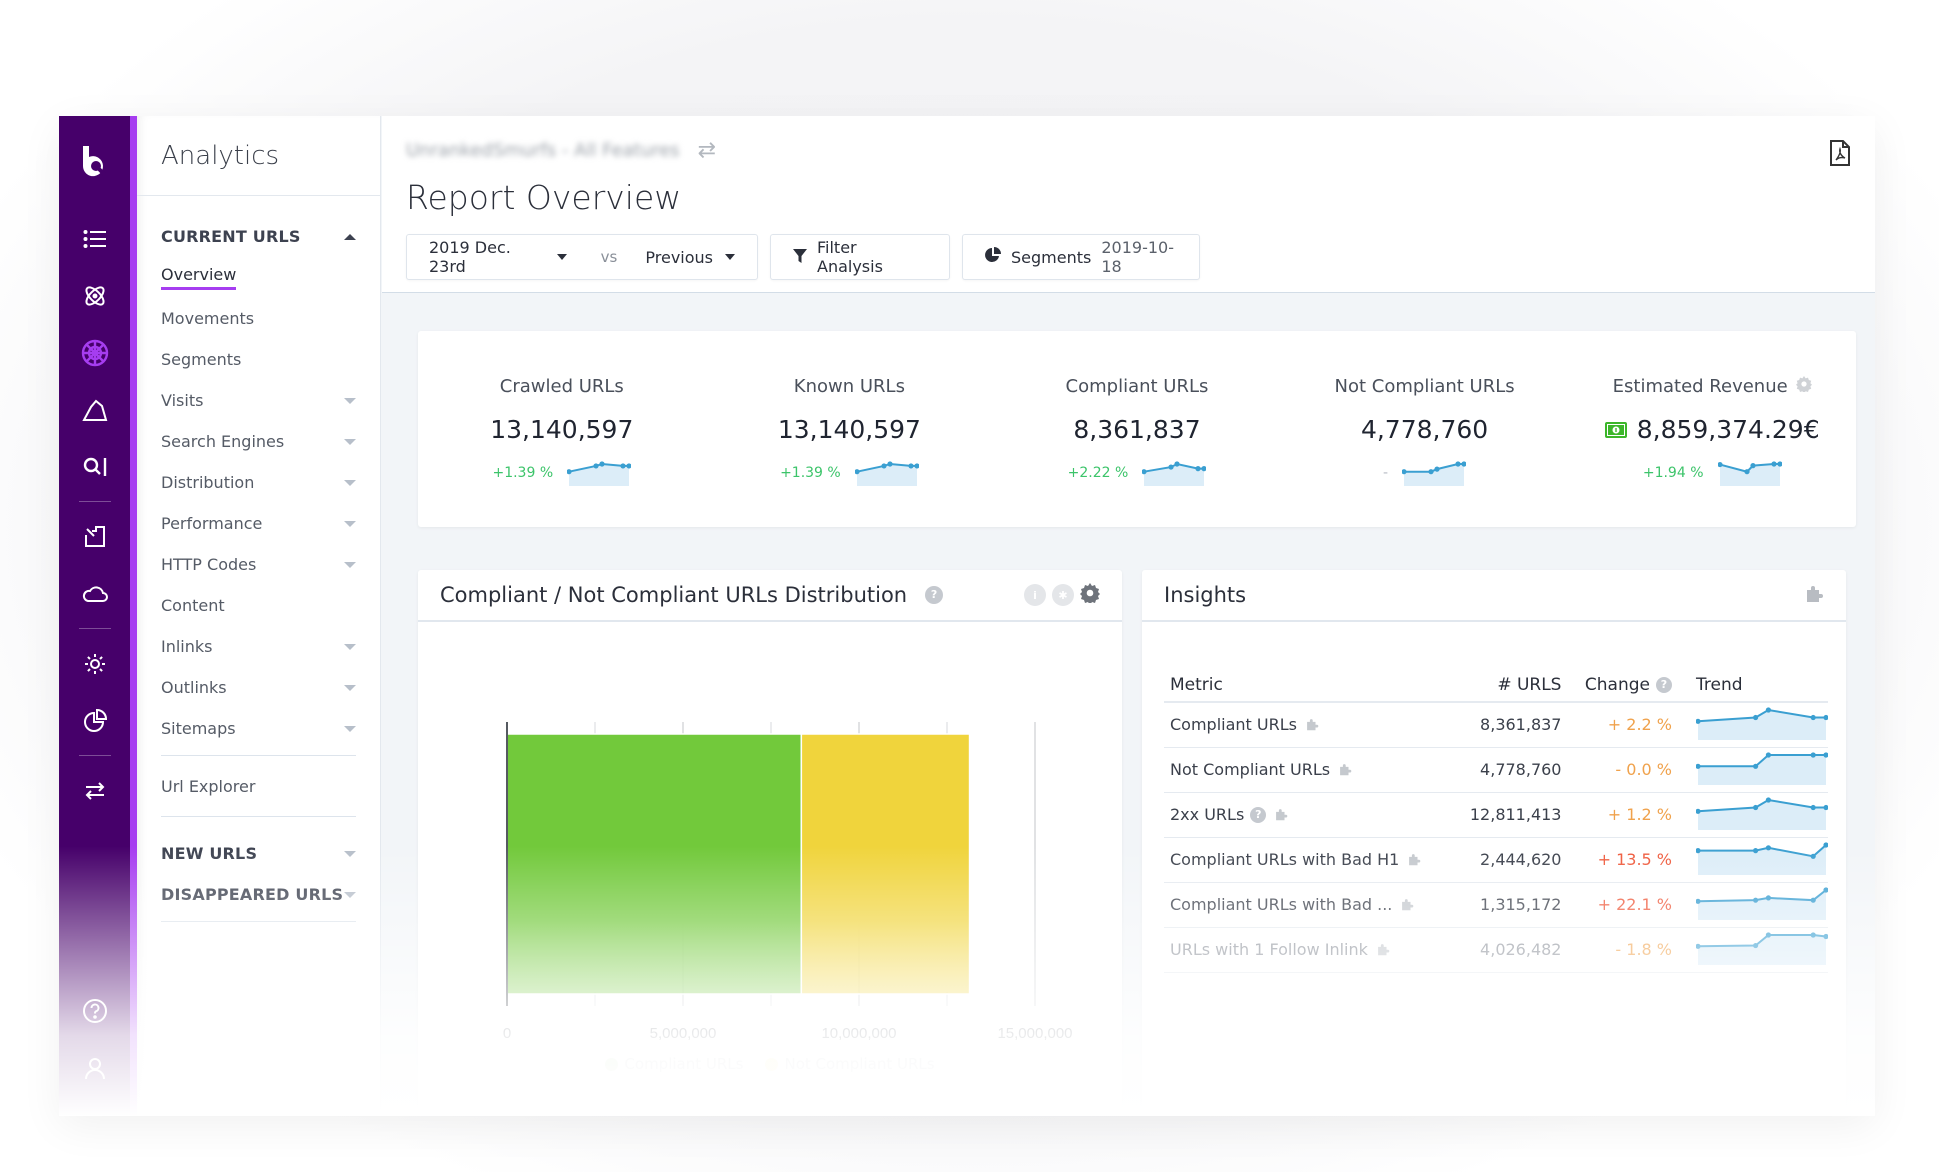  What do you see at coordinates (199, 277) in the screenshot?
I see `nav-item-label: Overview` at bounding box center [199, 277].